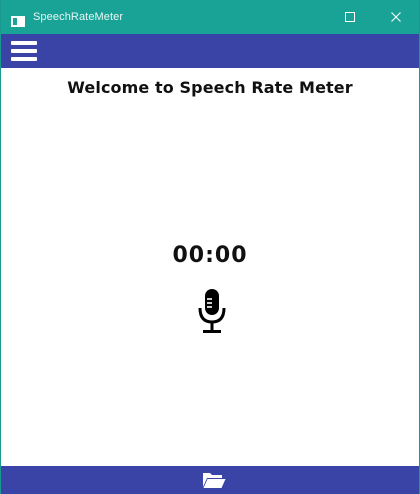 The image size is (420, 494). I want to click on maximize-button, so click(350, 17).